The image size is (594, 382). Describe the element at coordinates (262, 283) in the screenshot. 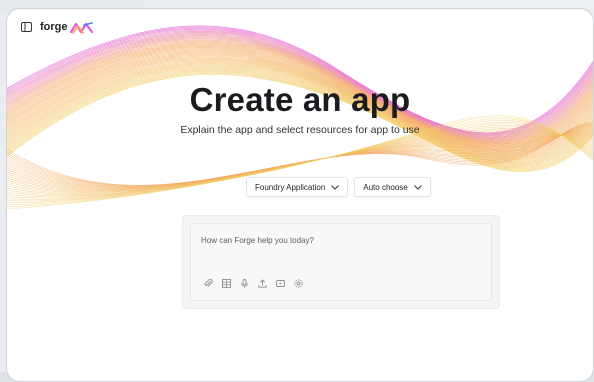

I see `upload-icon` at that location.